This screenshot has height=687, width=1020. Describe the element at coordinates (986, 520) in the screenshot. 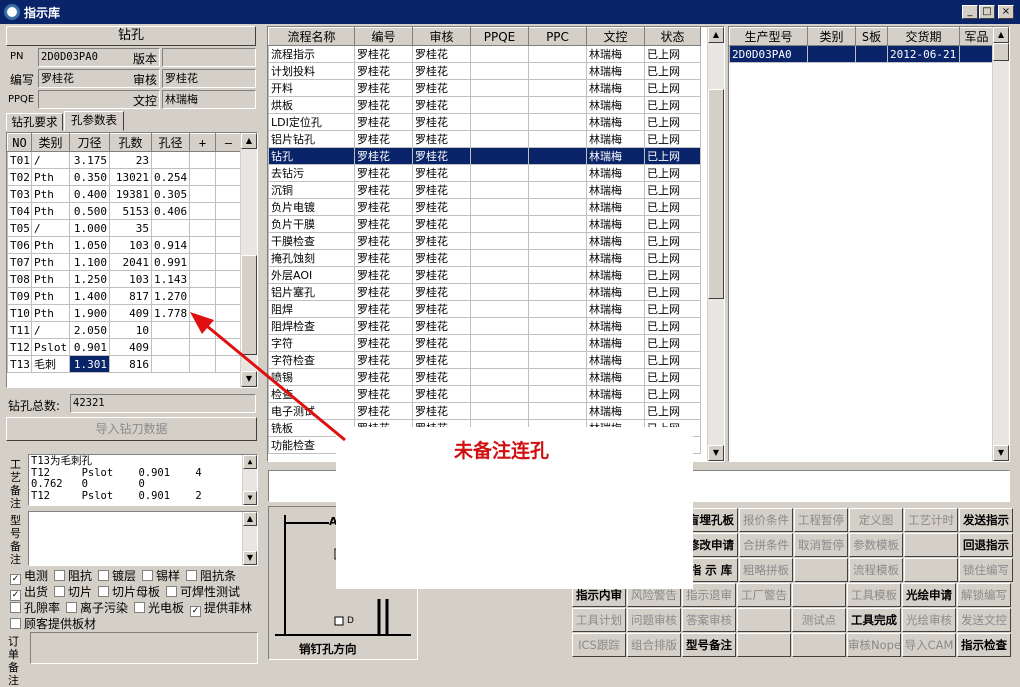

I see `action-button: 发送指示` at that location.